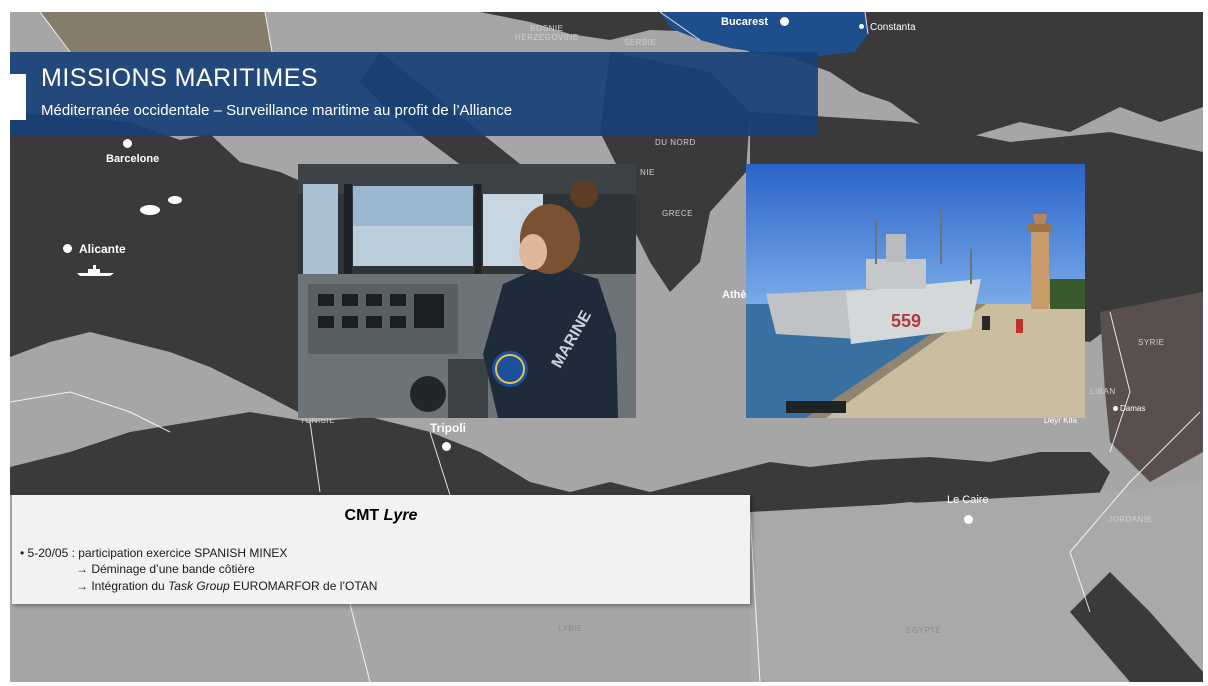 This screenshot has height=686, width=1208. What do you see at coordinates (1130, 519) in the screenshot?
I see `country-label-jordanie: JORDANIE` at bounding box center [1130, 519].